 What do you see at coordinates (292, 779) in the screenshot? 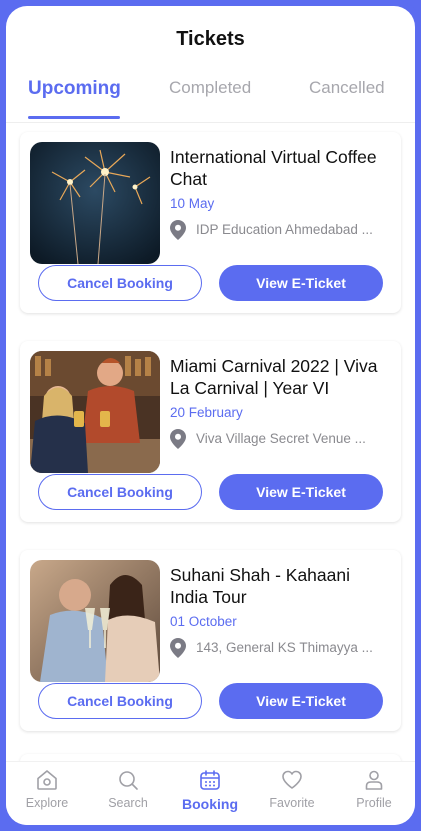
I see `heart-icon` at bounding box center [292, 779].